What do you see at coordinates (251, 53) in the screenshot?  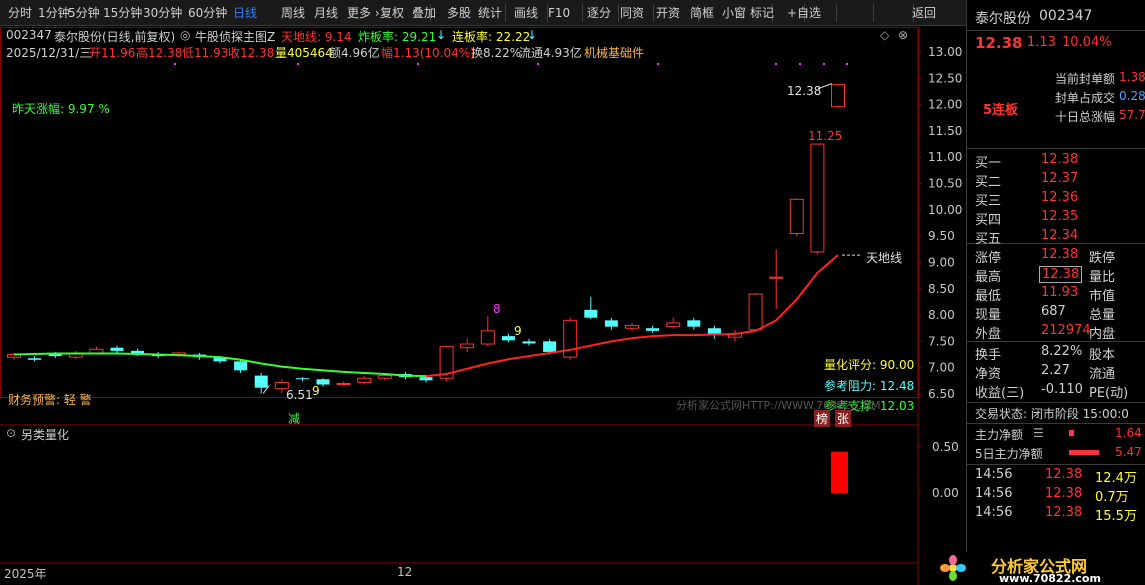 I see `bar-close: 收12.38` at bounding box center [251, 53].